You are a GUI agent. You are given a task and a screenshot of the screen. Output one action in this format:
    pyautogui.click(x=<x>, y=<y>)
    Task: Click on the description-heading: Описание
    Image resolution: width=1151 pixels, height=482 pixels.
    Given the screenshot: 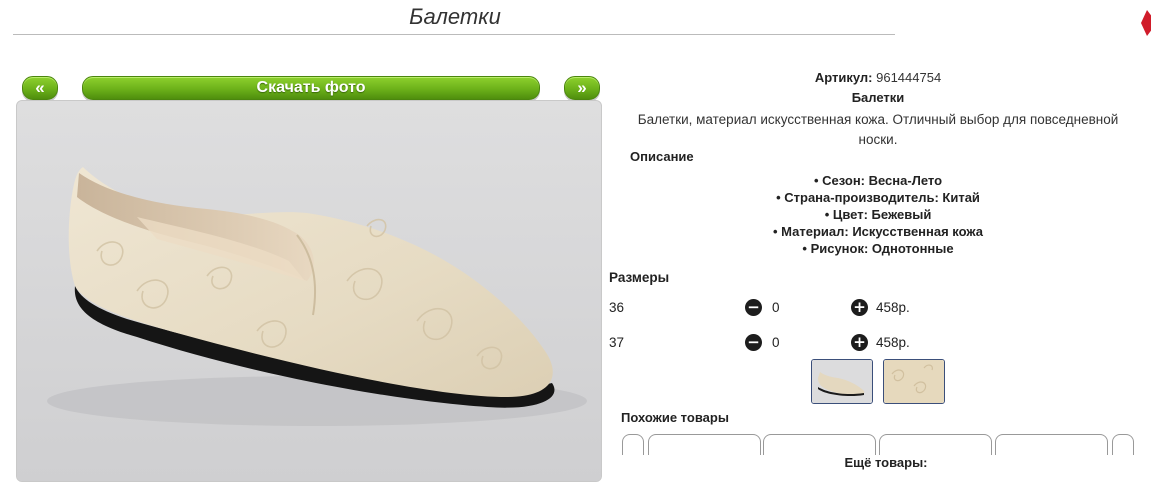 What is the action you would take?
    pyautogui.click(x=662, y=156)
    